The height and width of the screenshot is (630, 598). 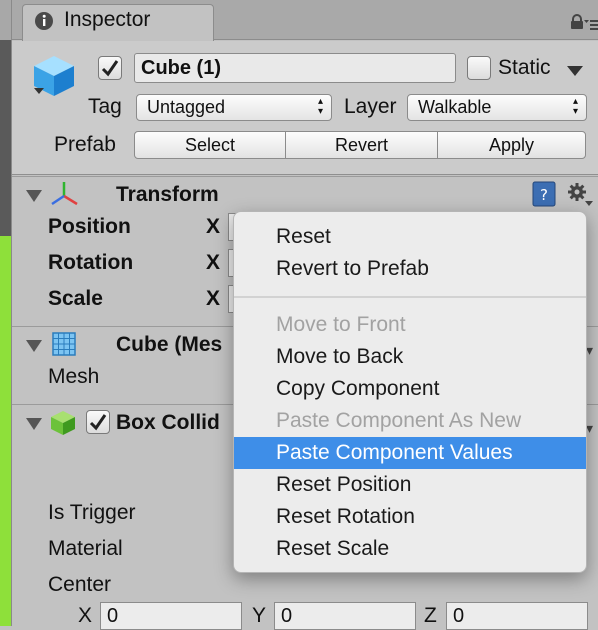 I want to click on material-label: Material, so click(x=85, y=548).